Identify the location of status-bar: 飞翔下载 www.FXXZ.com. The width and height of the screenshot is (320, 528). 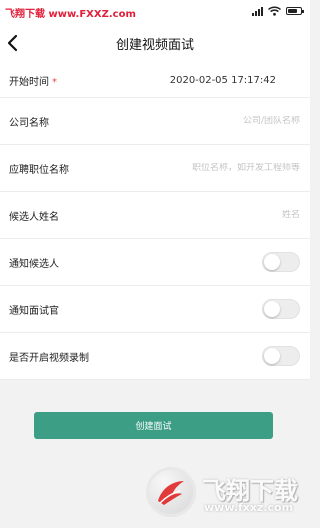
(155, 12).